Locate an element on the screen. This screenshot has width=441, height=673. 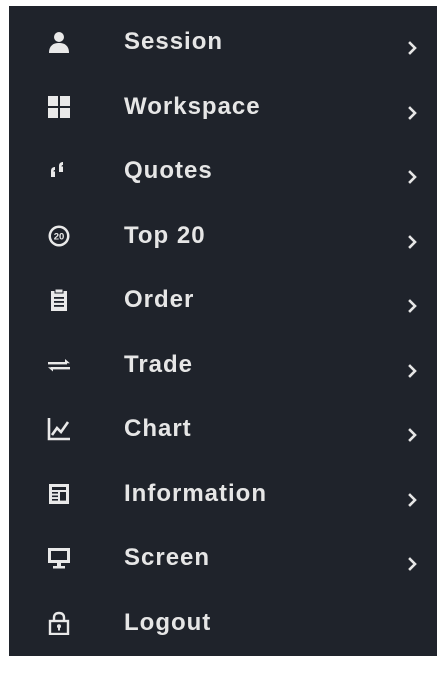
monitor-icon is located at coordinates (59, 558).